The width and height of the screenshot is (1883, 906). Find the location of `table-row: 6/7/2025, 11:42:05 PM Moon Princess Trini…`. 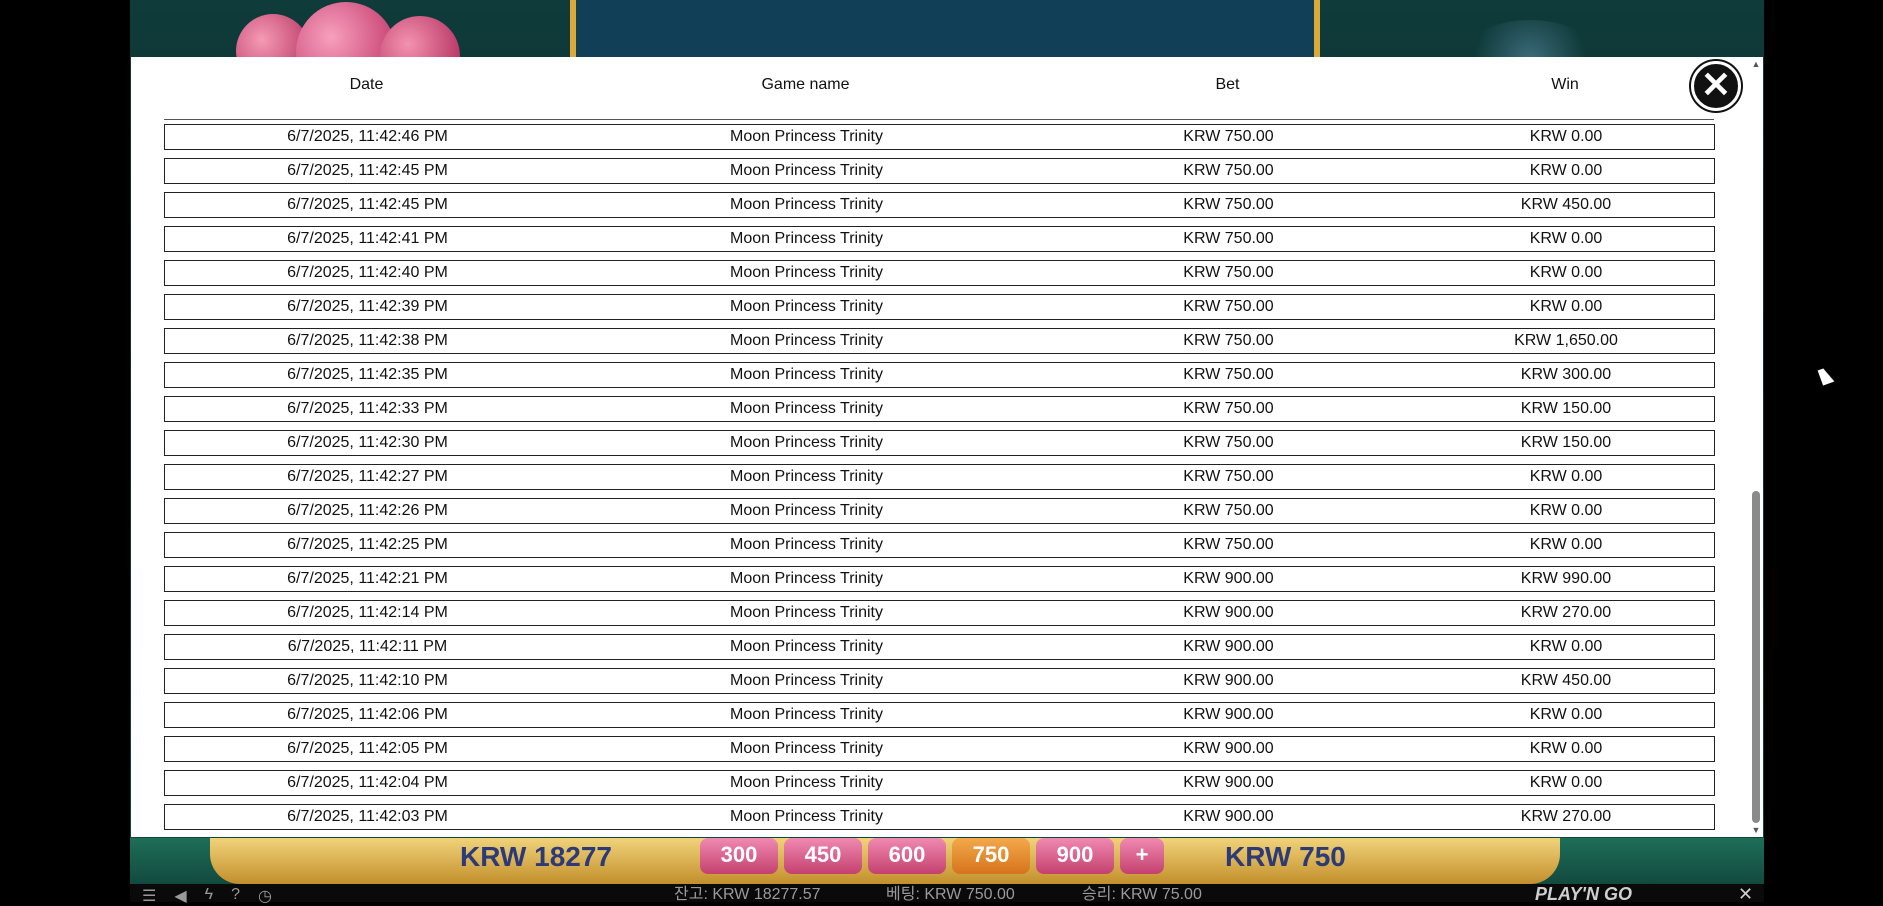

table-row: 6/7/2025, 11:42:05 PM Moon Princess Trini… is located at coordinates (939, 749).